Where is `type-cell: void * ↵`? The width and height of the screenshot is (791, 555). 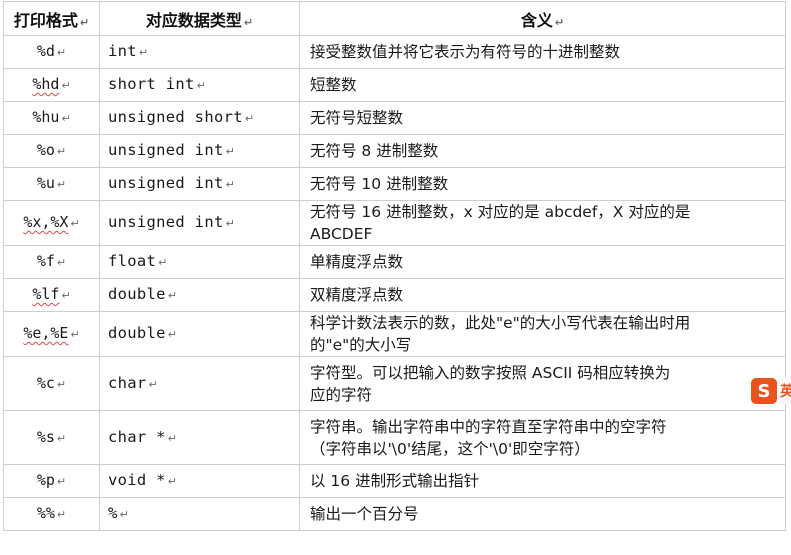
type-cell: void * ↵ is located at coordinates (199, 481).